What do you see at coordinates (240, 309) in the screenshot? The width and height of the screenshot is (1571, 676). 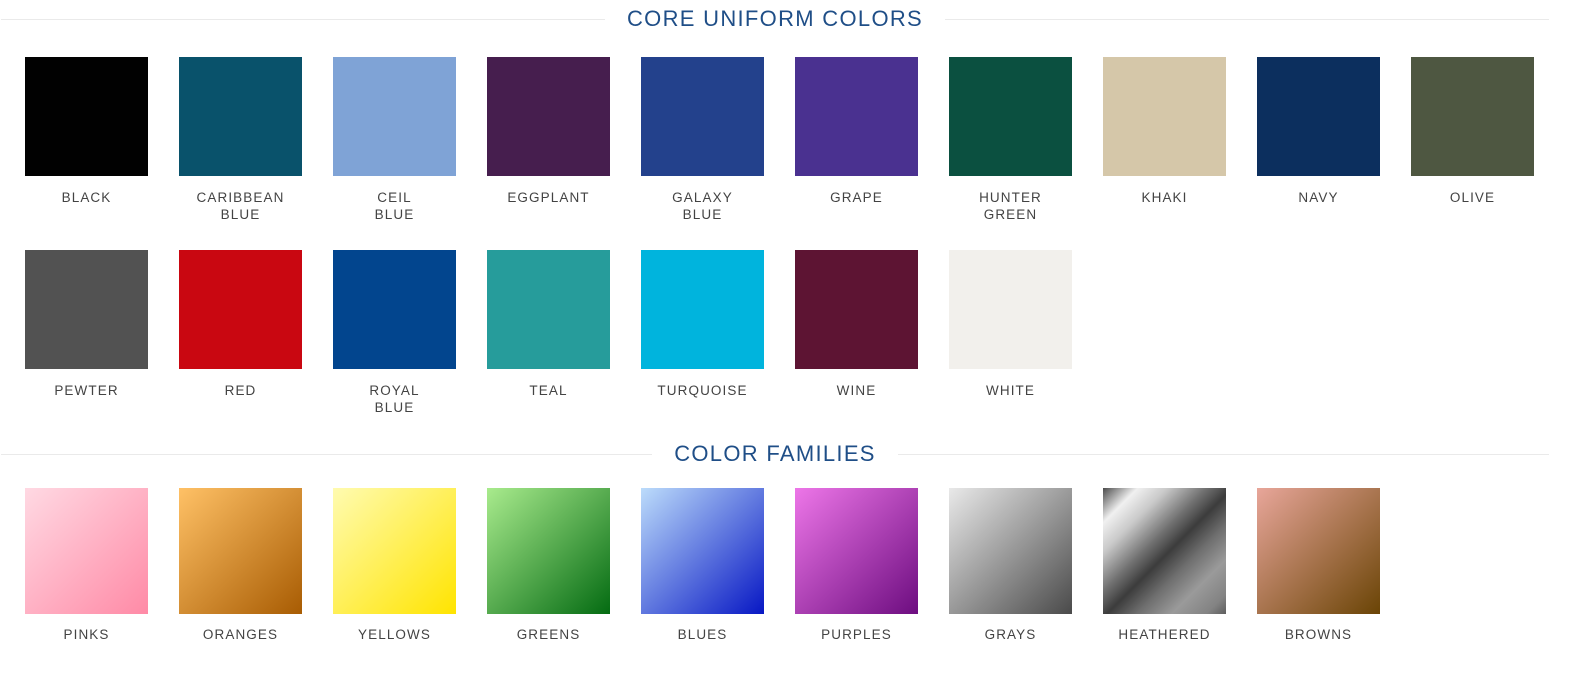 I see `color-swatch-red` at bounding box center [240, 309].